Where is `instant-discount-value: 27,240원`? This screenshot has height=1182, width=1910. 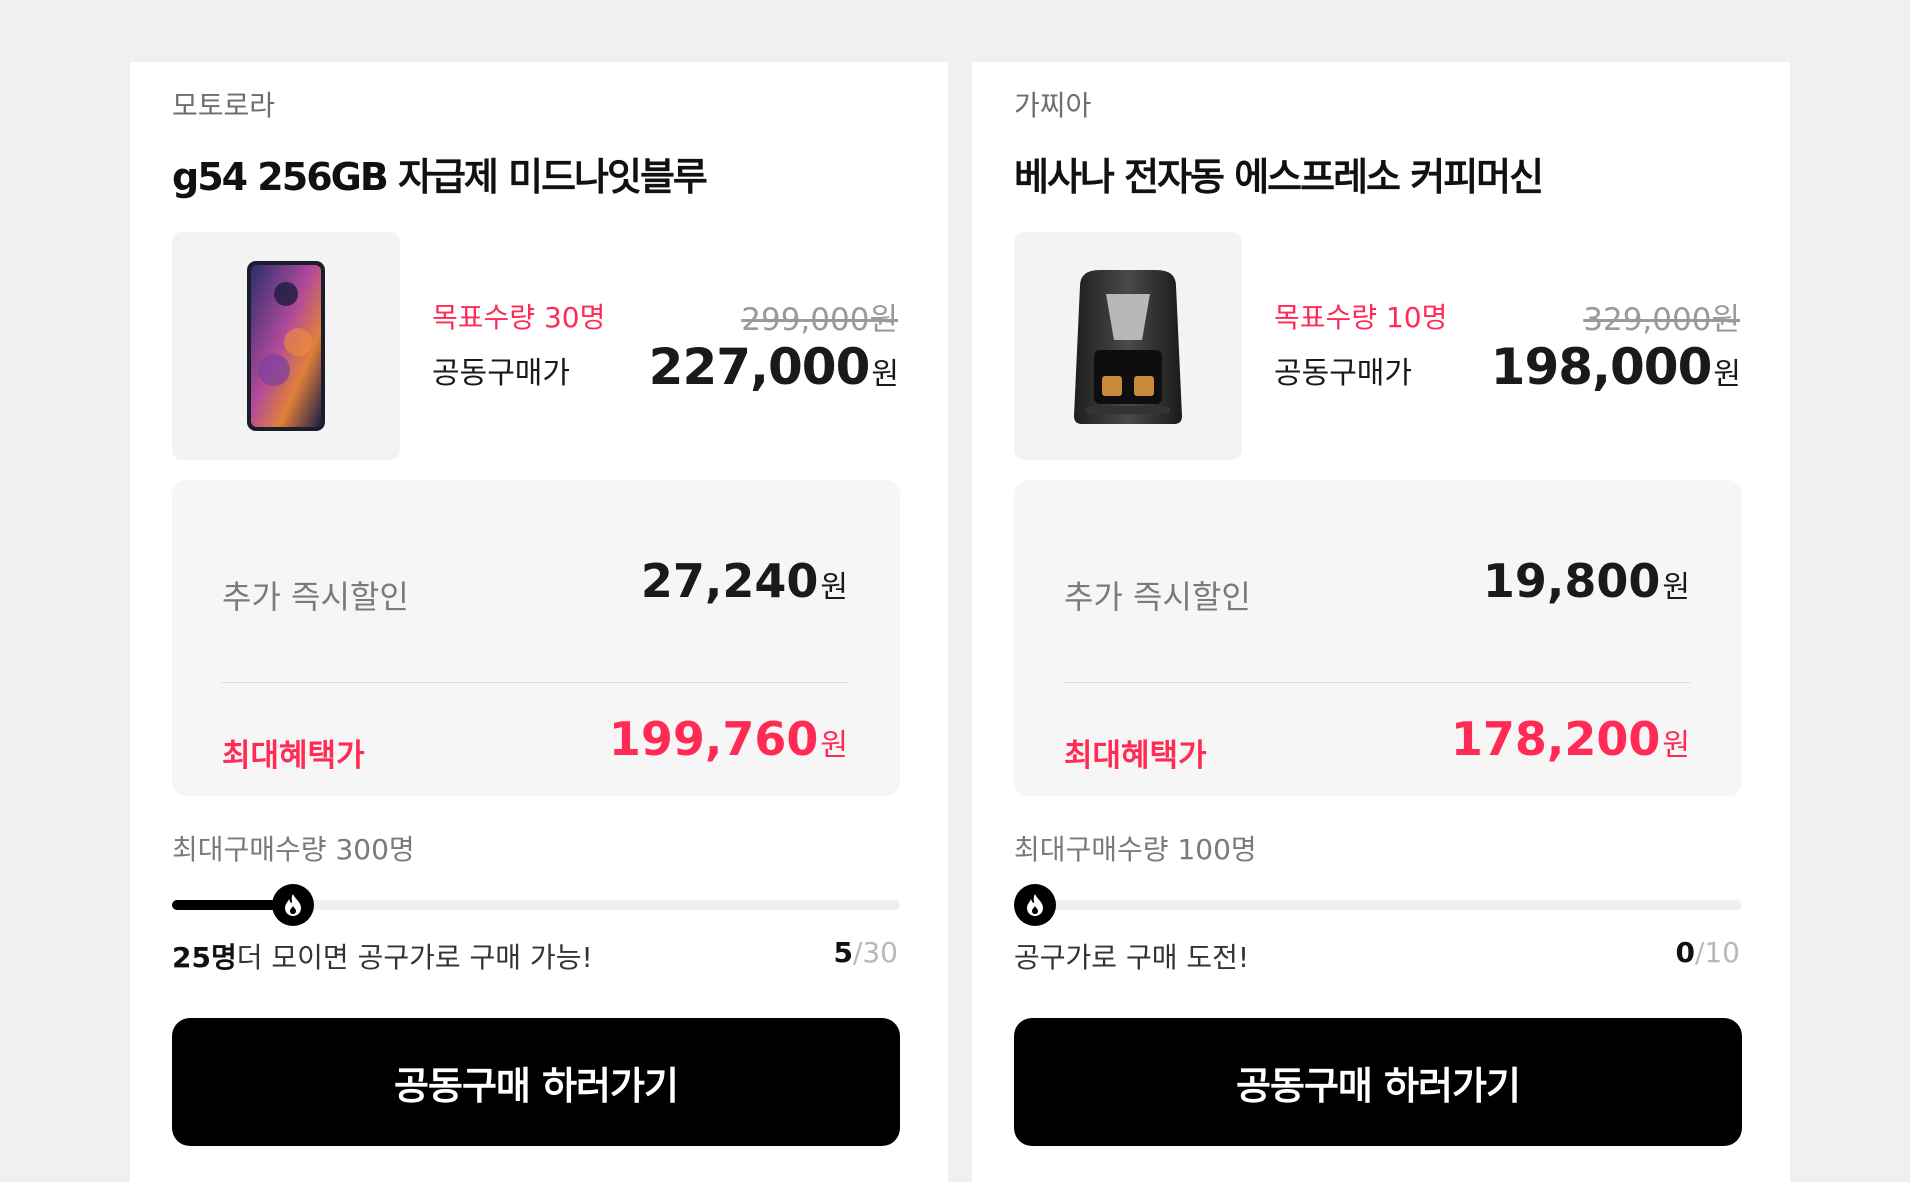
instant-discount-value: 27,240원 is located at coordinates (744, 581).